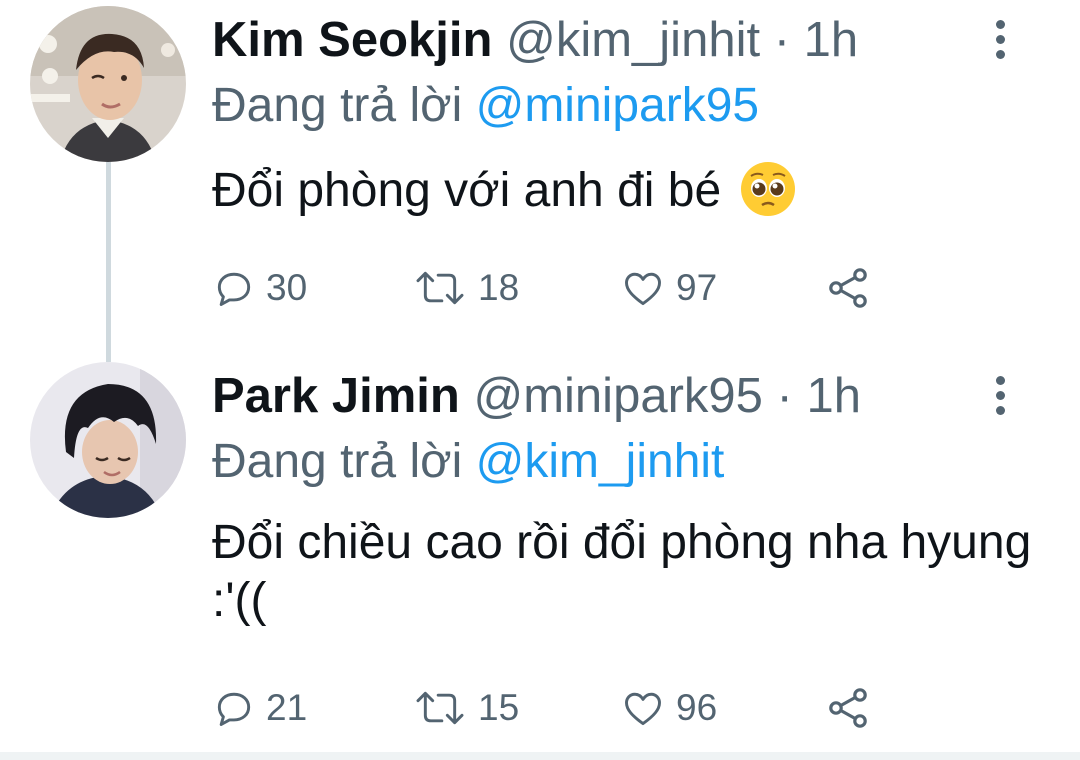 This screenshot has height=760, width=1080. What do you see at coordinates (468, 462) in the screenshot?
I see `replying-to: Đang trả lời @kim_jinhit` at bounding box center [468, 462].